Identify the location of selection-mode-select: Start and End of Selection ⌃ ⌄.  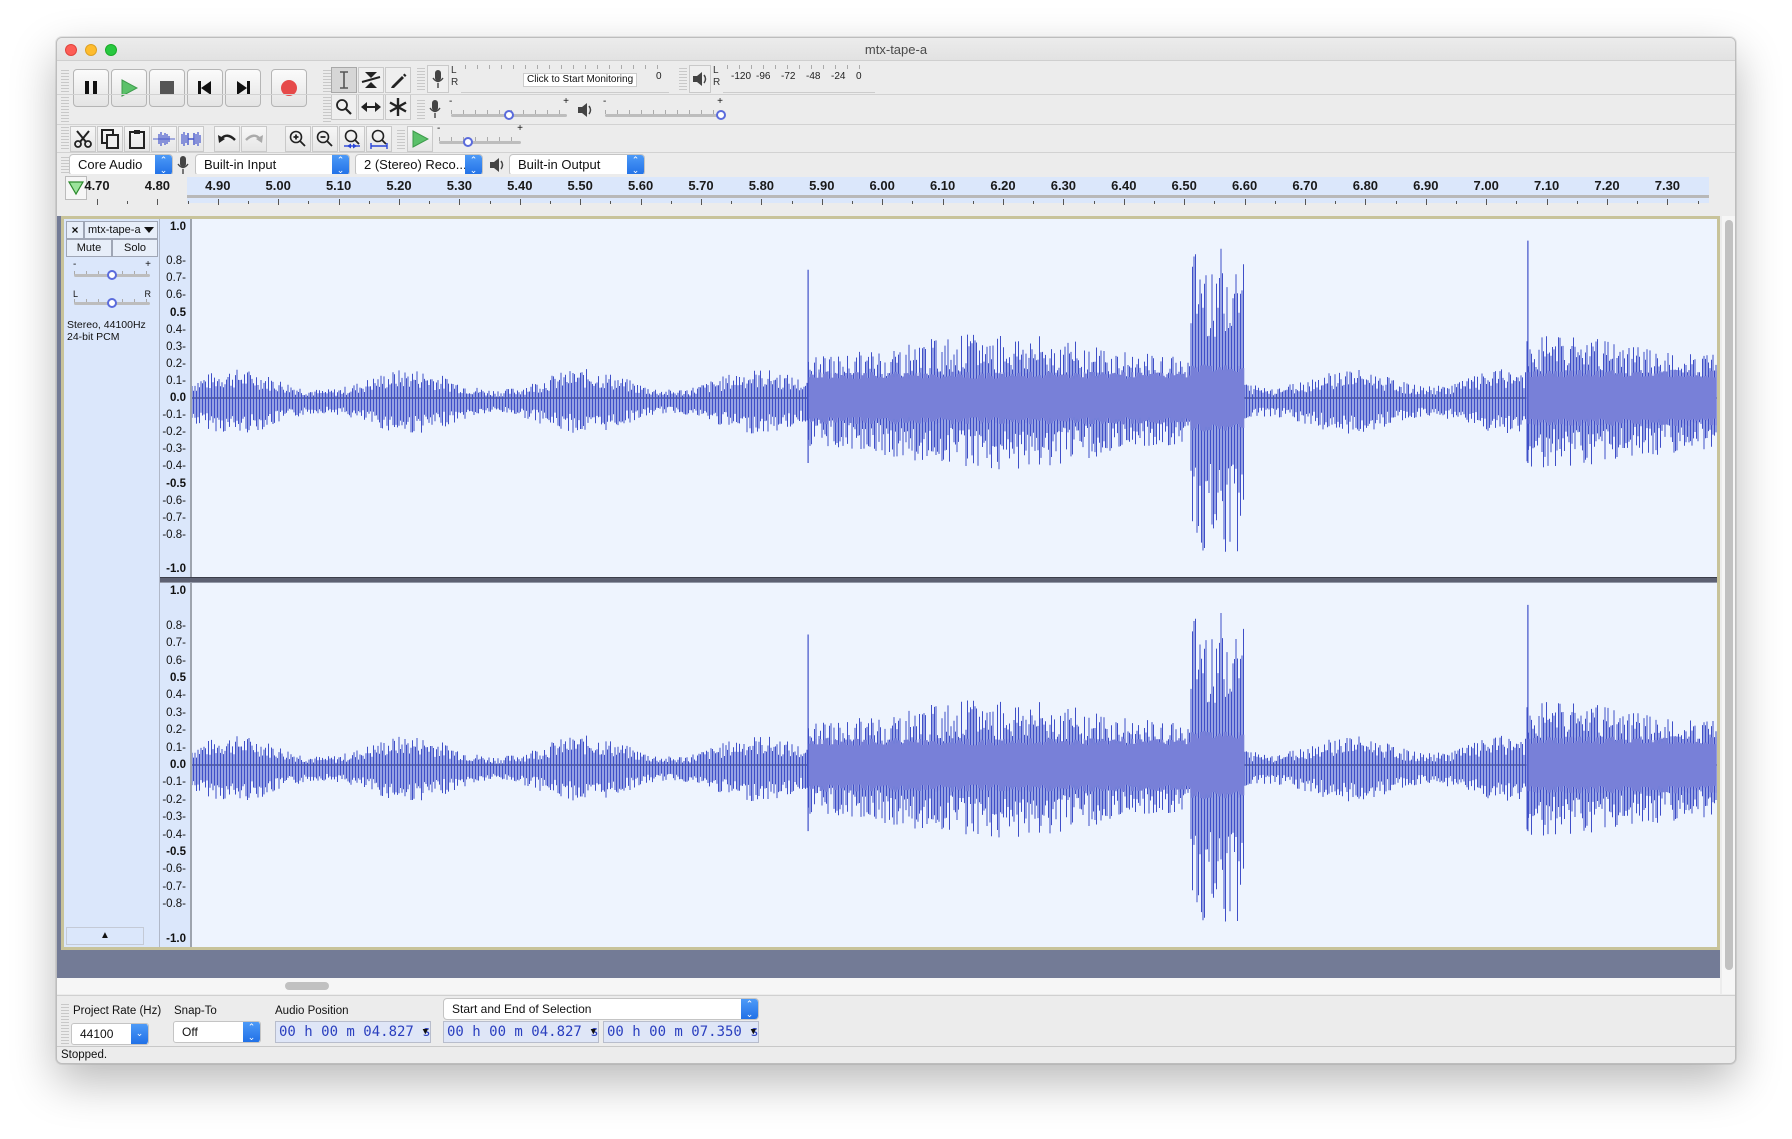
(601, 1009).